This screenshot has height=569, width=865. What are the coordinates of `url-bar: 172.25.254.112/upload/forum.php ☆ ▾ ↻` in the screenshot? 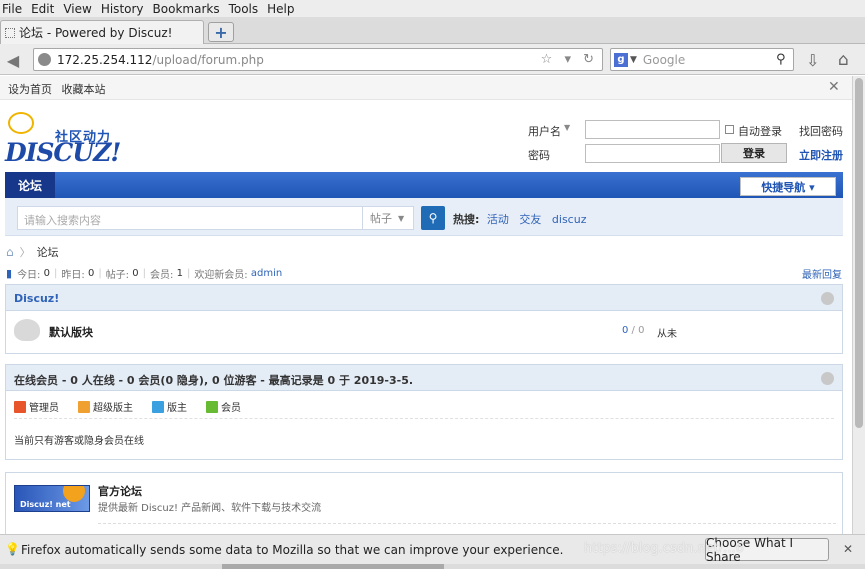 It's located at (318, 59).